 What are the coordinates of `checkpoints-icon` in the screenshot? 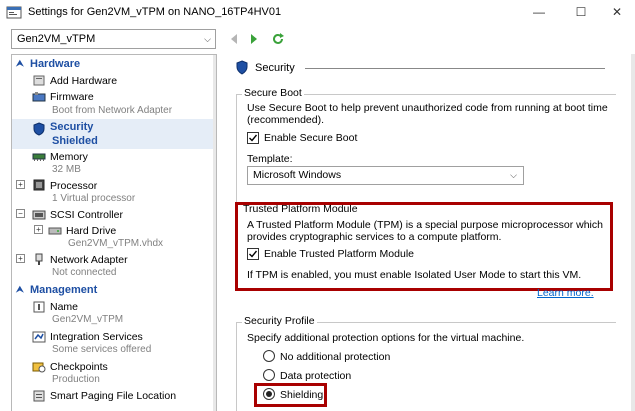 It's located at (39, 367).